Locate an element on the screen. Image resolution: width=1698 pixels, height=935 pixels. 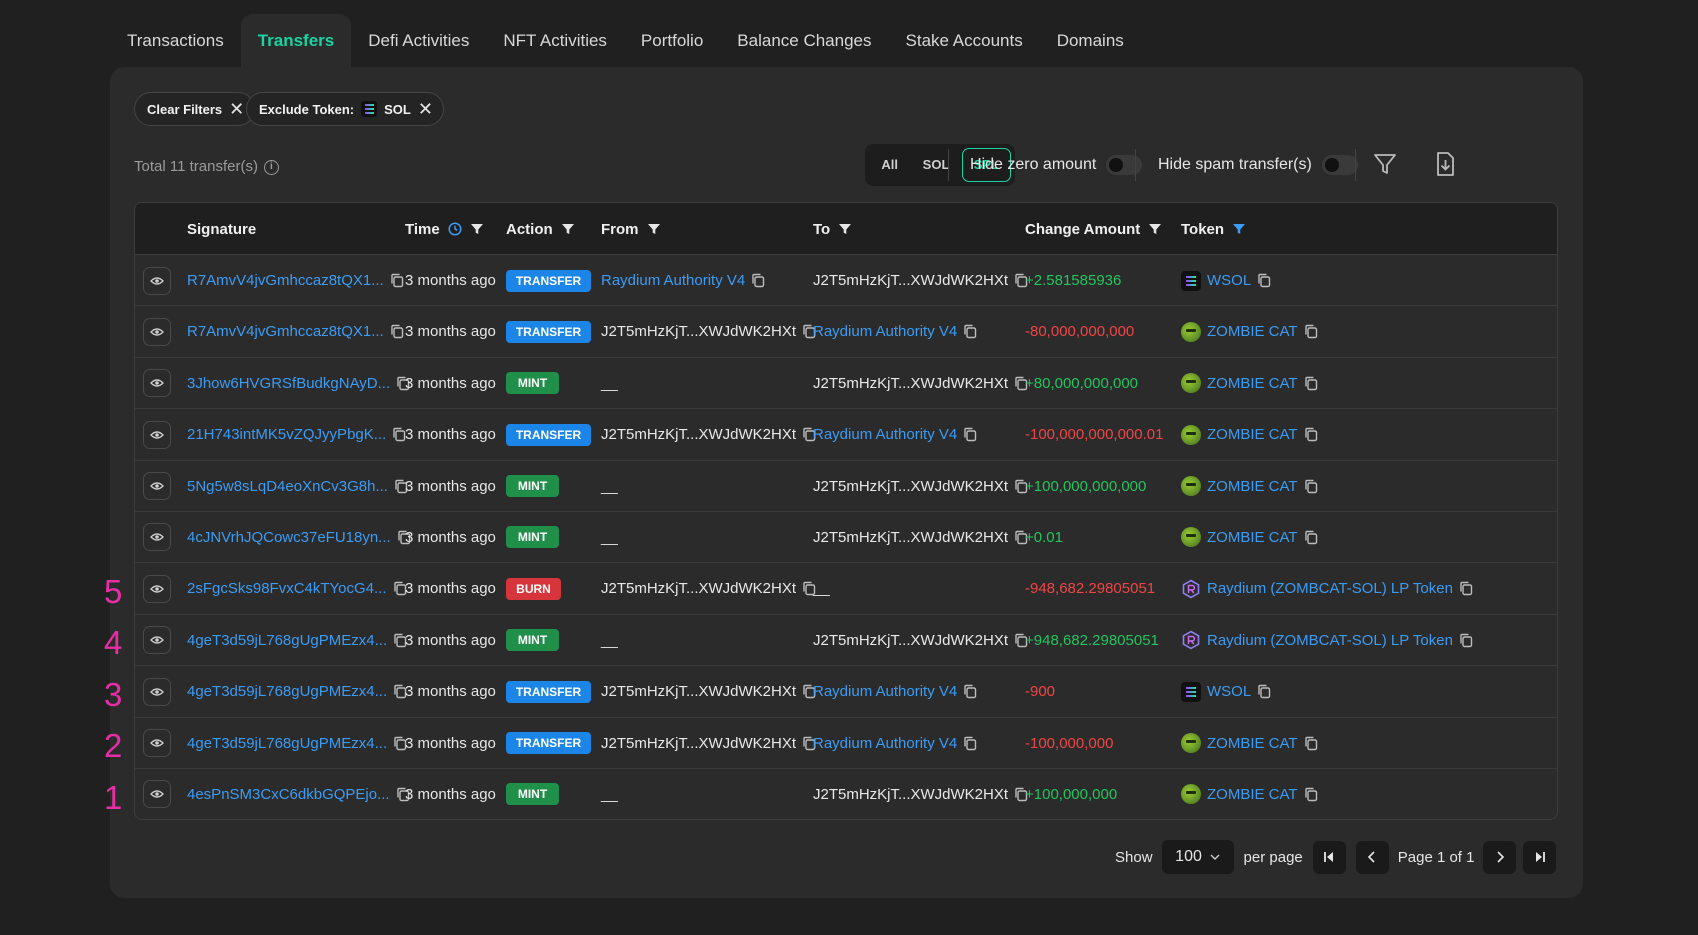
exclude-token-chip: Exclude Token: SOL ✕ is located at coordinates (345, 109).